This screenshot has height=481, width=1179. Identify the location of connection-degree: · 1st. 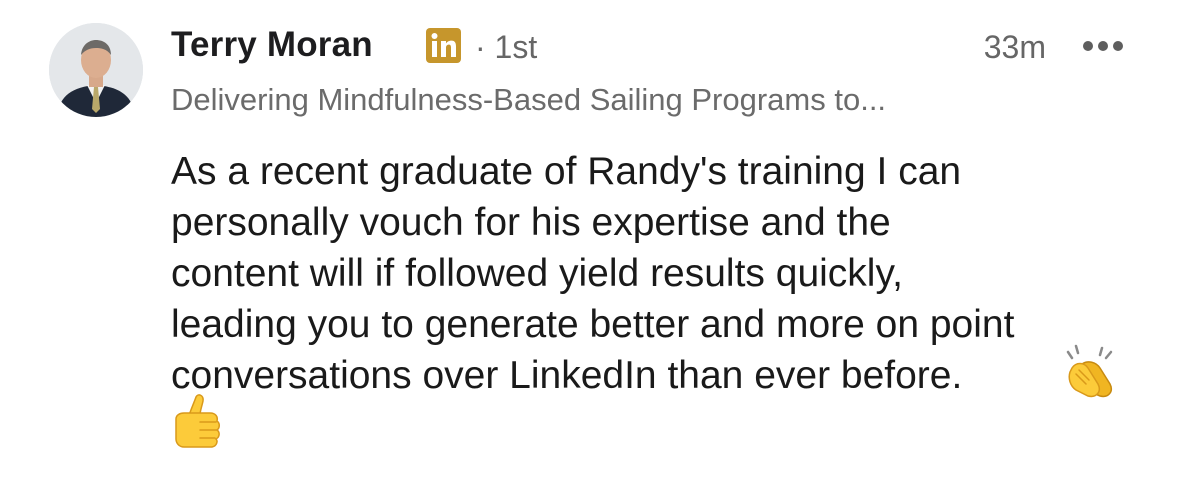
(506, 47).